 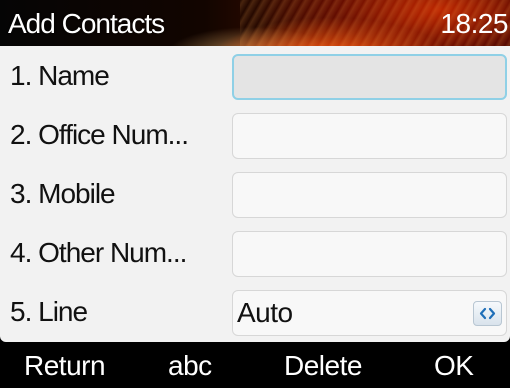 I want to click on name-label: 1. Name, so click(x=60, y=75).